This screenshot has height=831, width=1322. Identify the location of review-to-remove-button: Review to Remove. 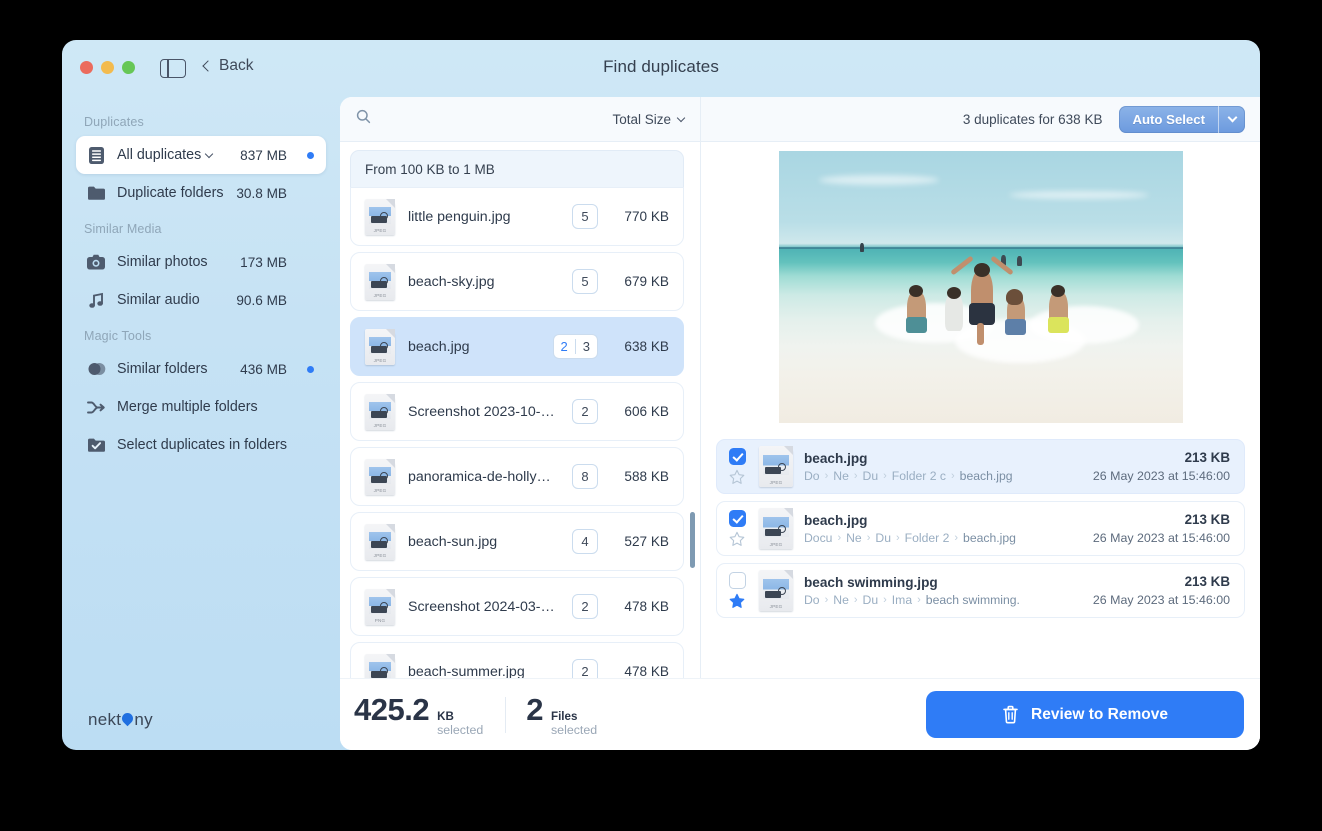
(1085, 714).